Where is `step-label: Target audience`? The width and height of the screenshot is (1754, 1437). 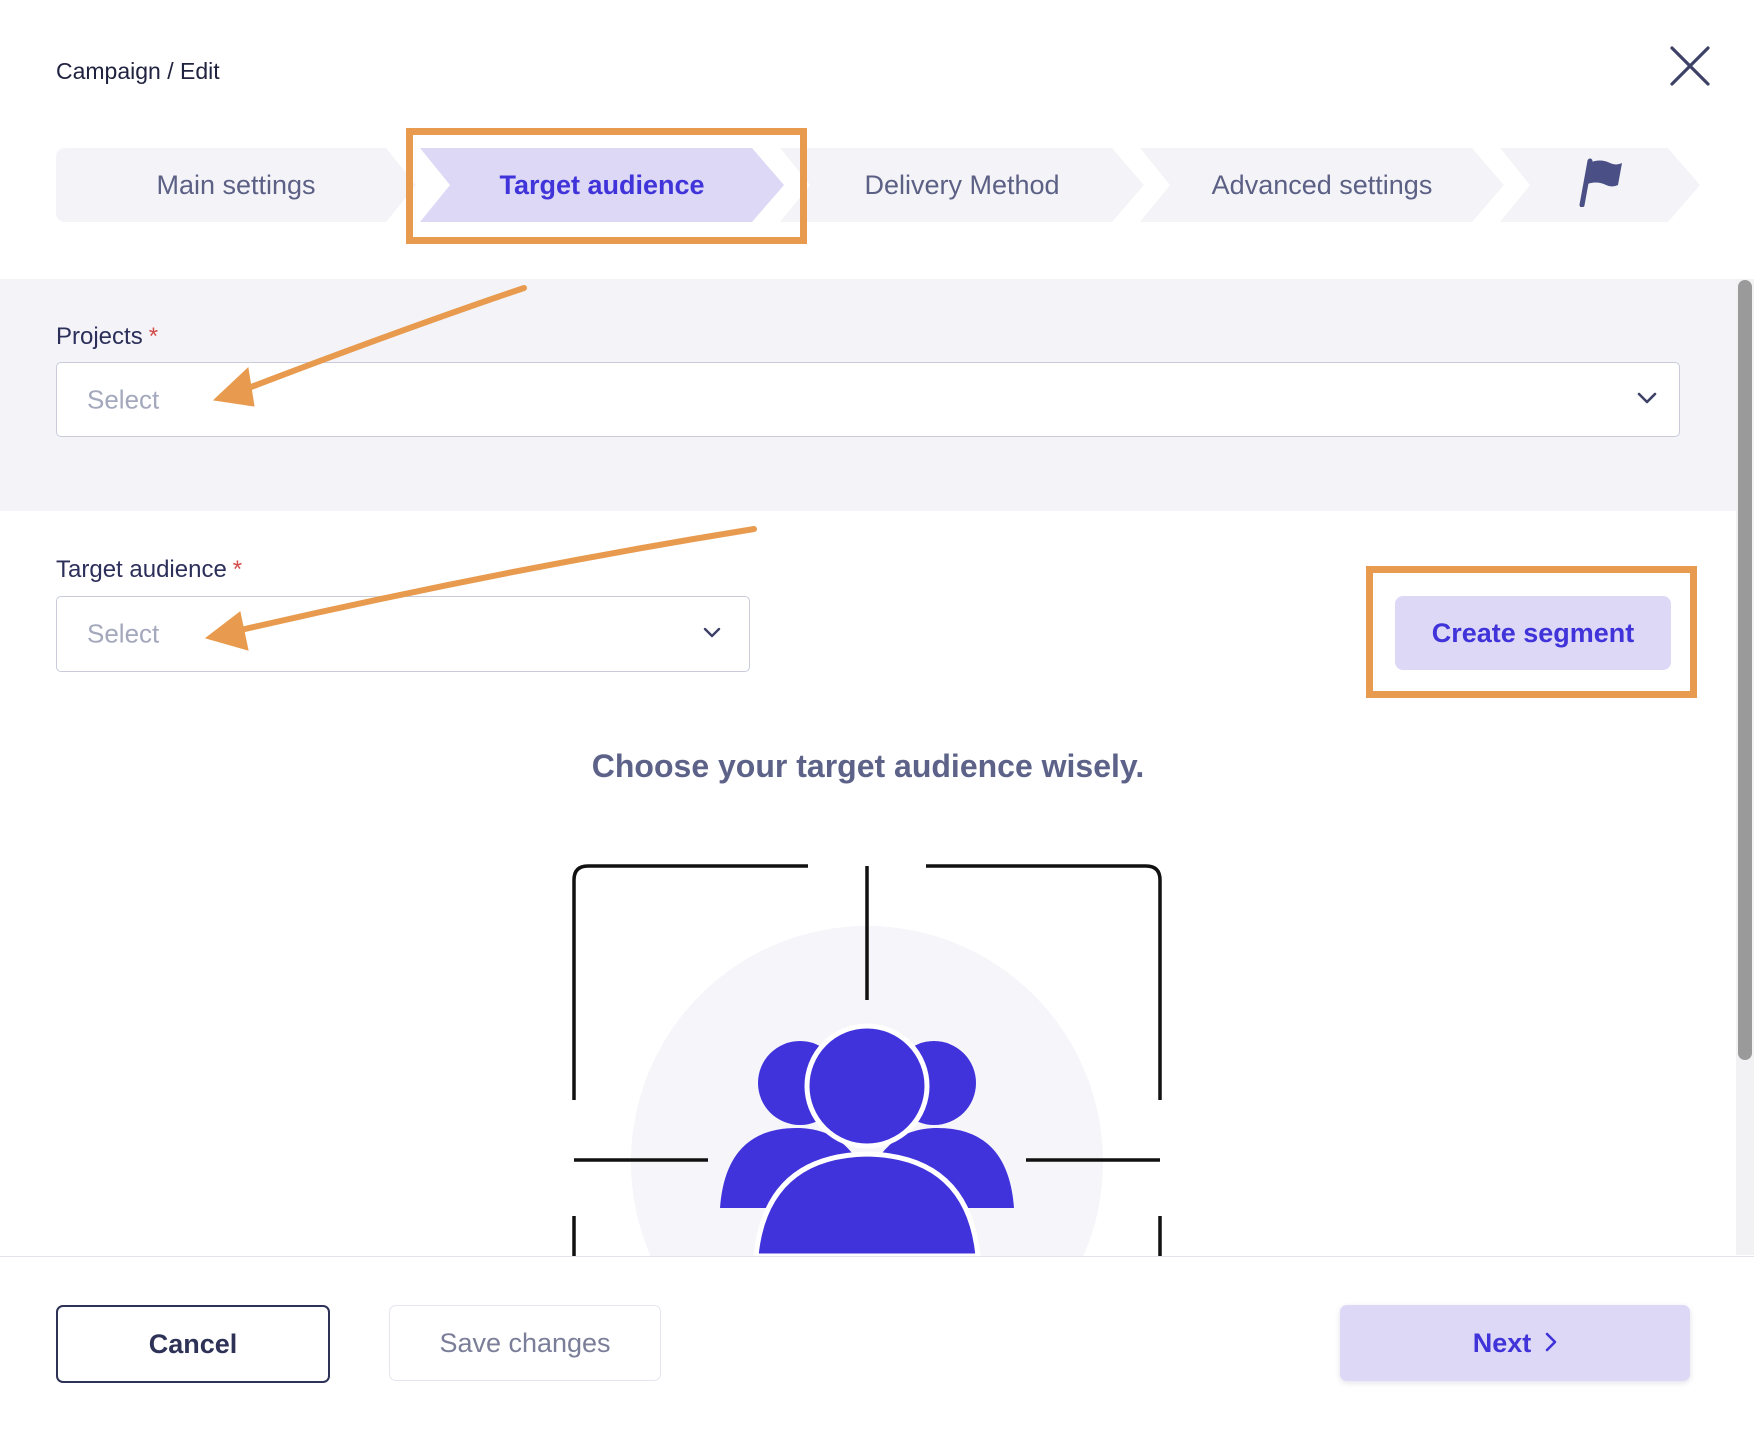 step-label: Target audience is located at coordinates (602, 184).